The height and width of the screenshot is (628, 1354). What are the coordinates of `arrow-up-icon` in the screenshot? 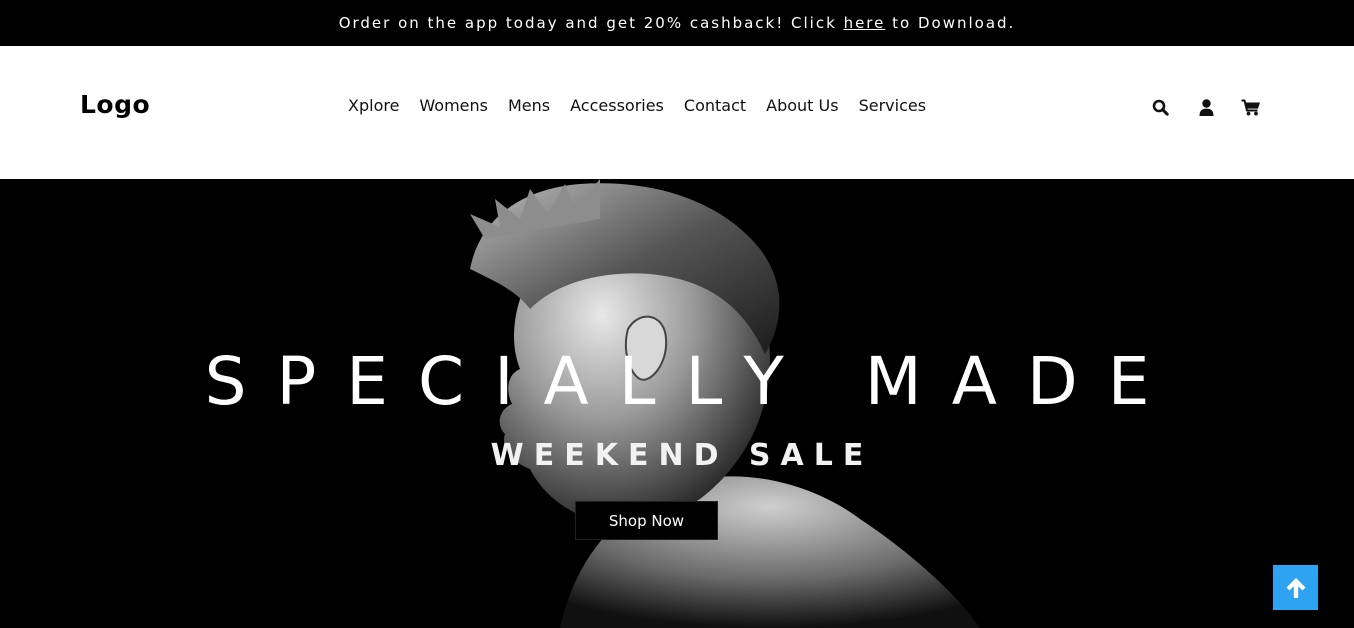 It's located at (1295, 587).